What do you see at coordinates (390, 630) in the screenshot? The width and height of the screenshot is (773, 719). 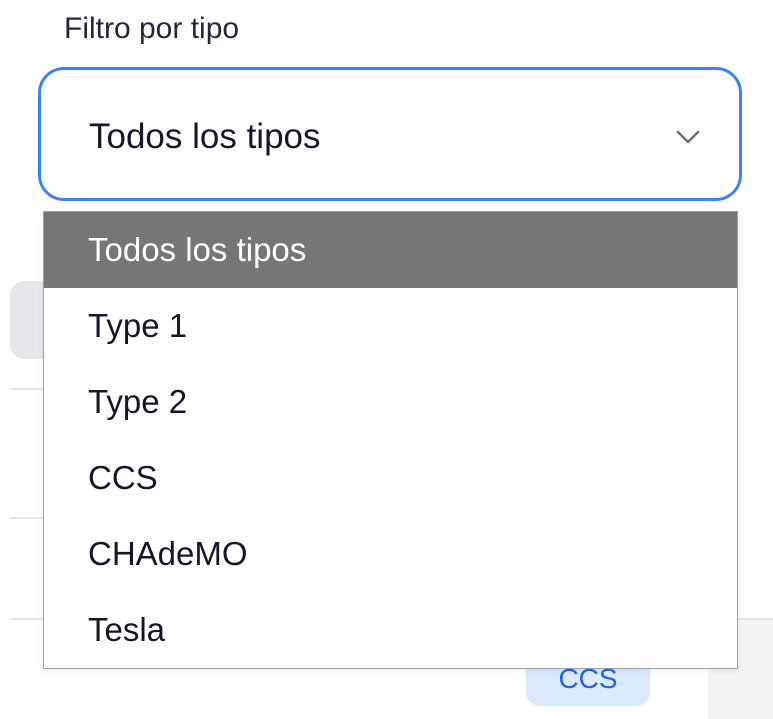 I see `option-tesla: Tesla` at bounding box center [390, 630].